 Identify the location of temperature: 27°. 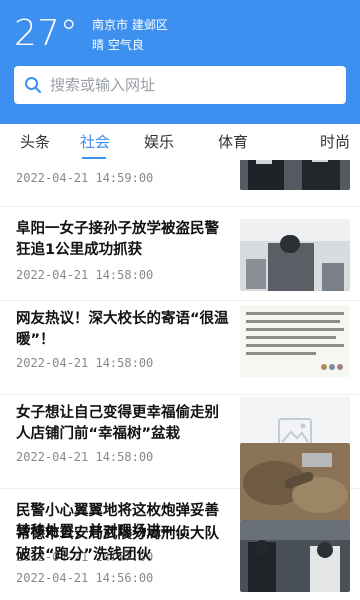
(46, 33).